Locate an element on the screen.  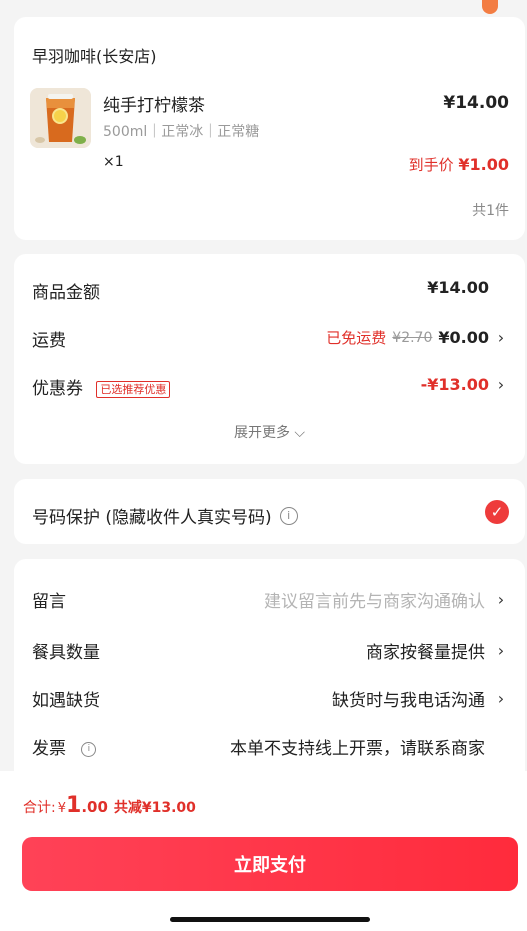
expand-more-button: 展开更多 ⌵ is located at coordinates (269, 432).